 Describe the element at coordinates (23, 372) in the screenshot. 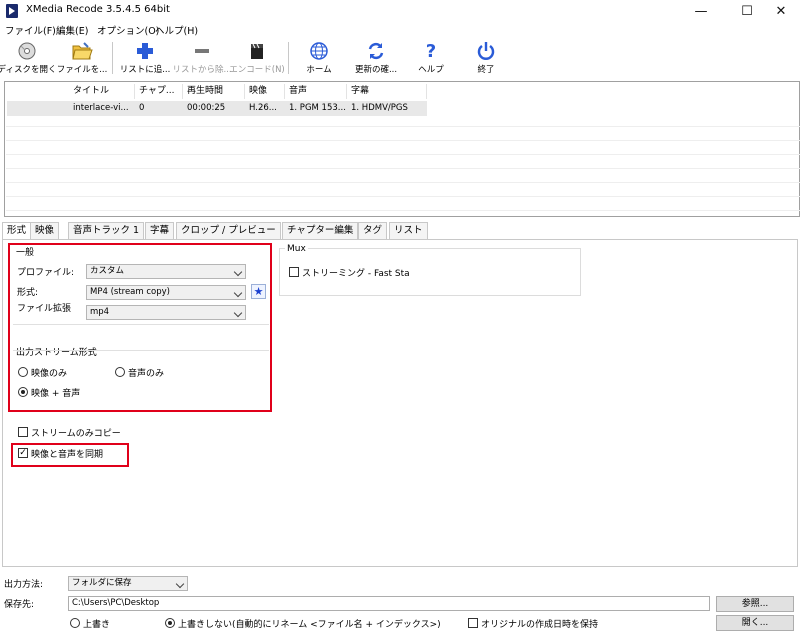

I see `video-only-radio` at that location.